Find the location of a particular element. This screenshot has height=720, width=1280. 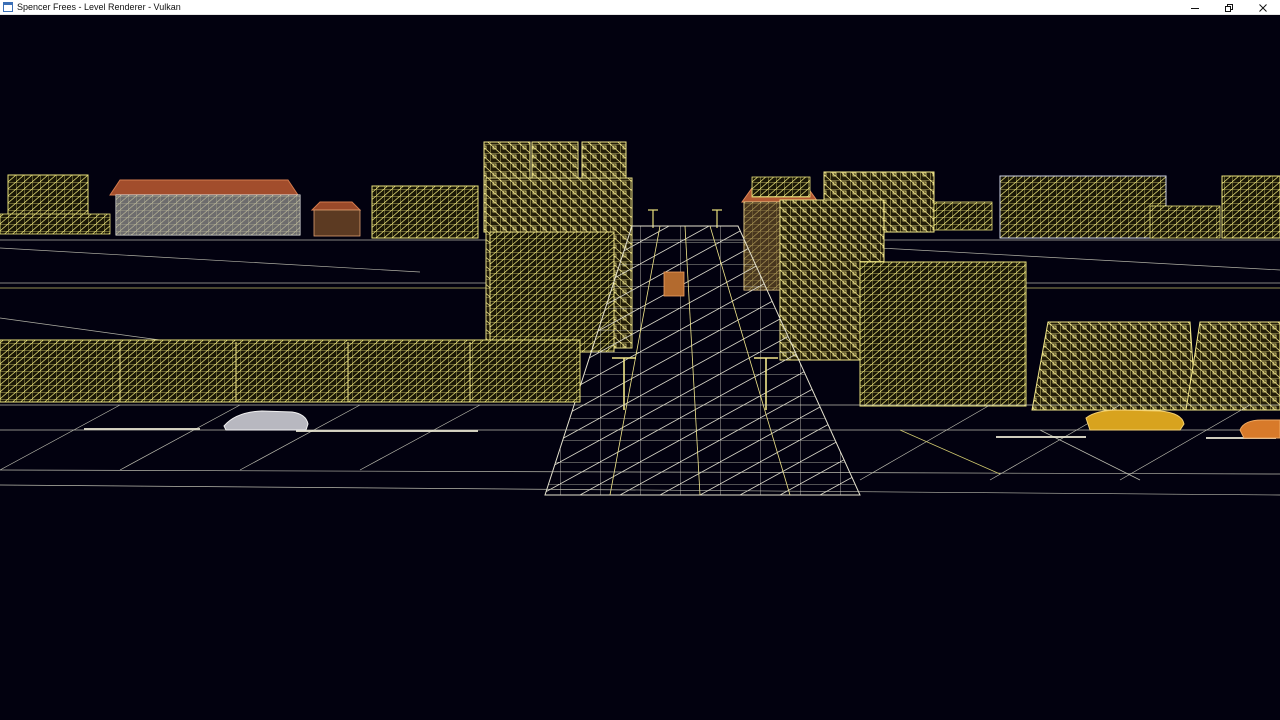

car-yellow is located at coordinates (1135, 420).